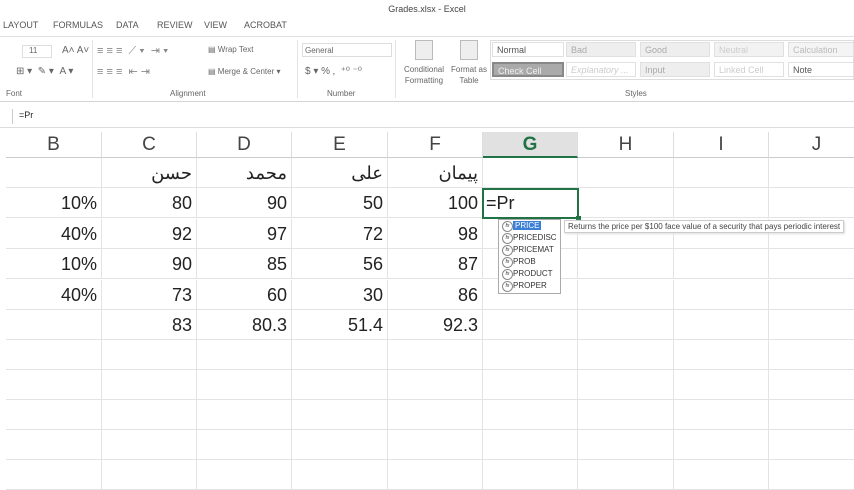  Describe the element at coordinates (529, 286) in the screenshot. I see `autocomplete-item: PROPER` at that location.